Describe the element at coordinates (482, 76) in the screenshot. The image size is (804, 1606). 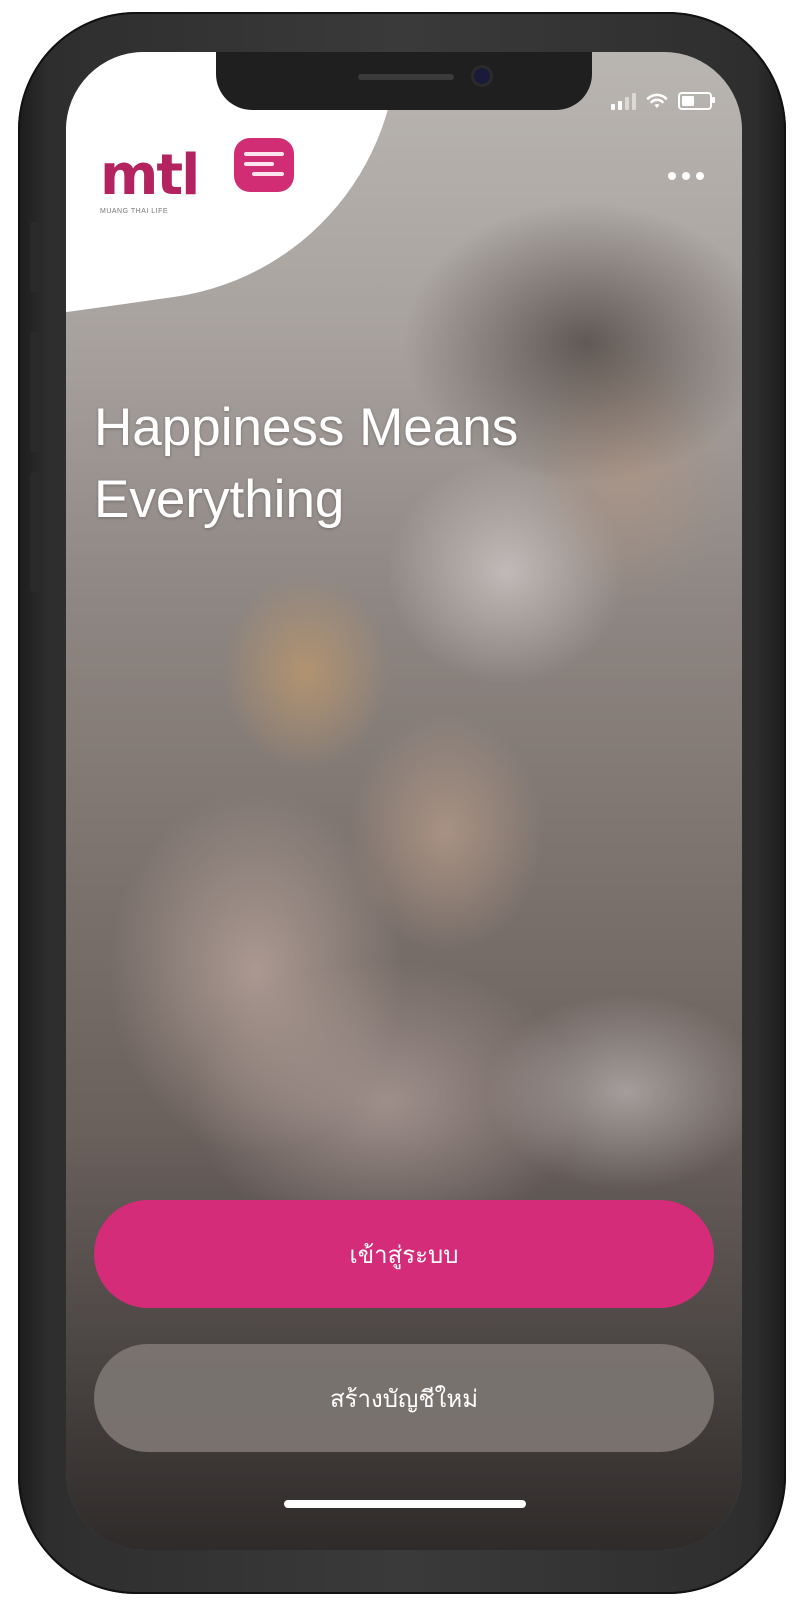
I see `front-camera` at that location.